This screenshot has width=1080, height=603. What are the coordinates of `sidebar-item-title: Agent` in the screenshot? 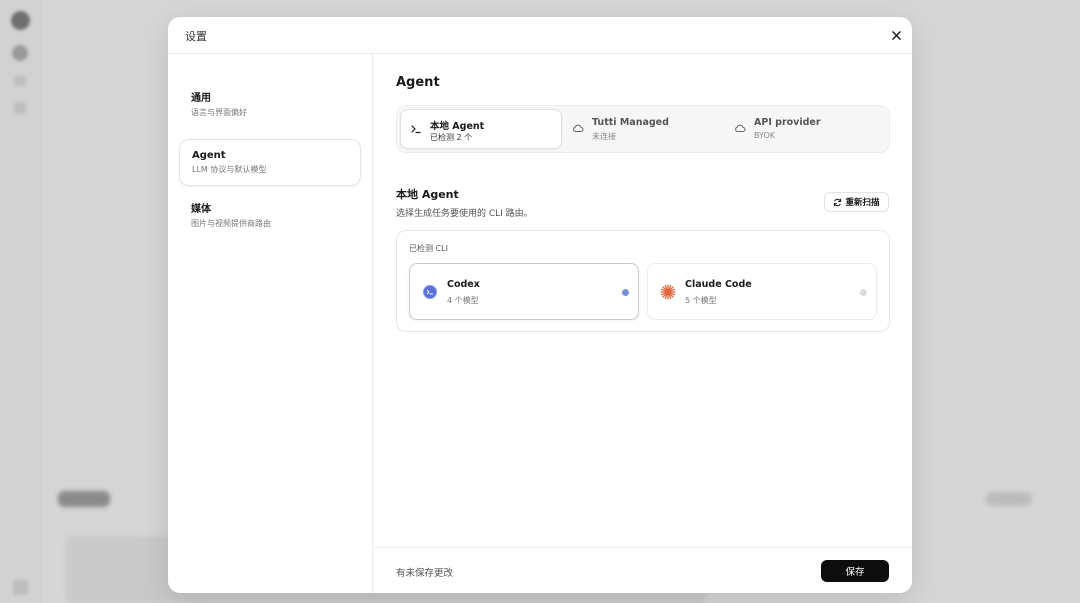 It's located at (209, 155).